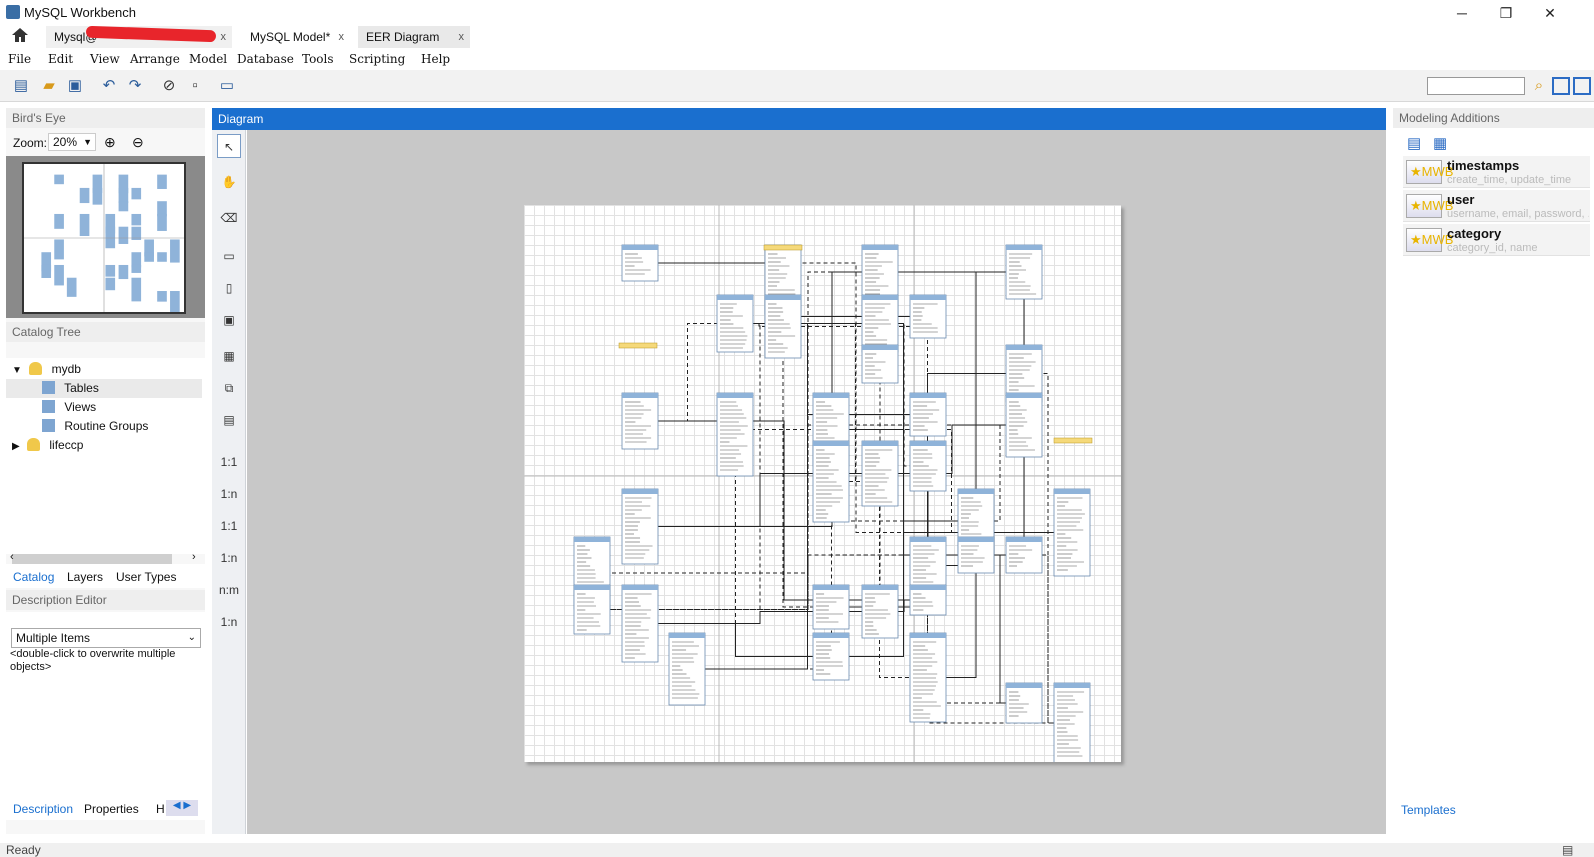 This screenshot has height=857, width=1594. Describe the element at coordinates (169, 86) in the screenshot. I see `toggle-grid-icon: ⊘` at that location.